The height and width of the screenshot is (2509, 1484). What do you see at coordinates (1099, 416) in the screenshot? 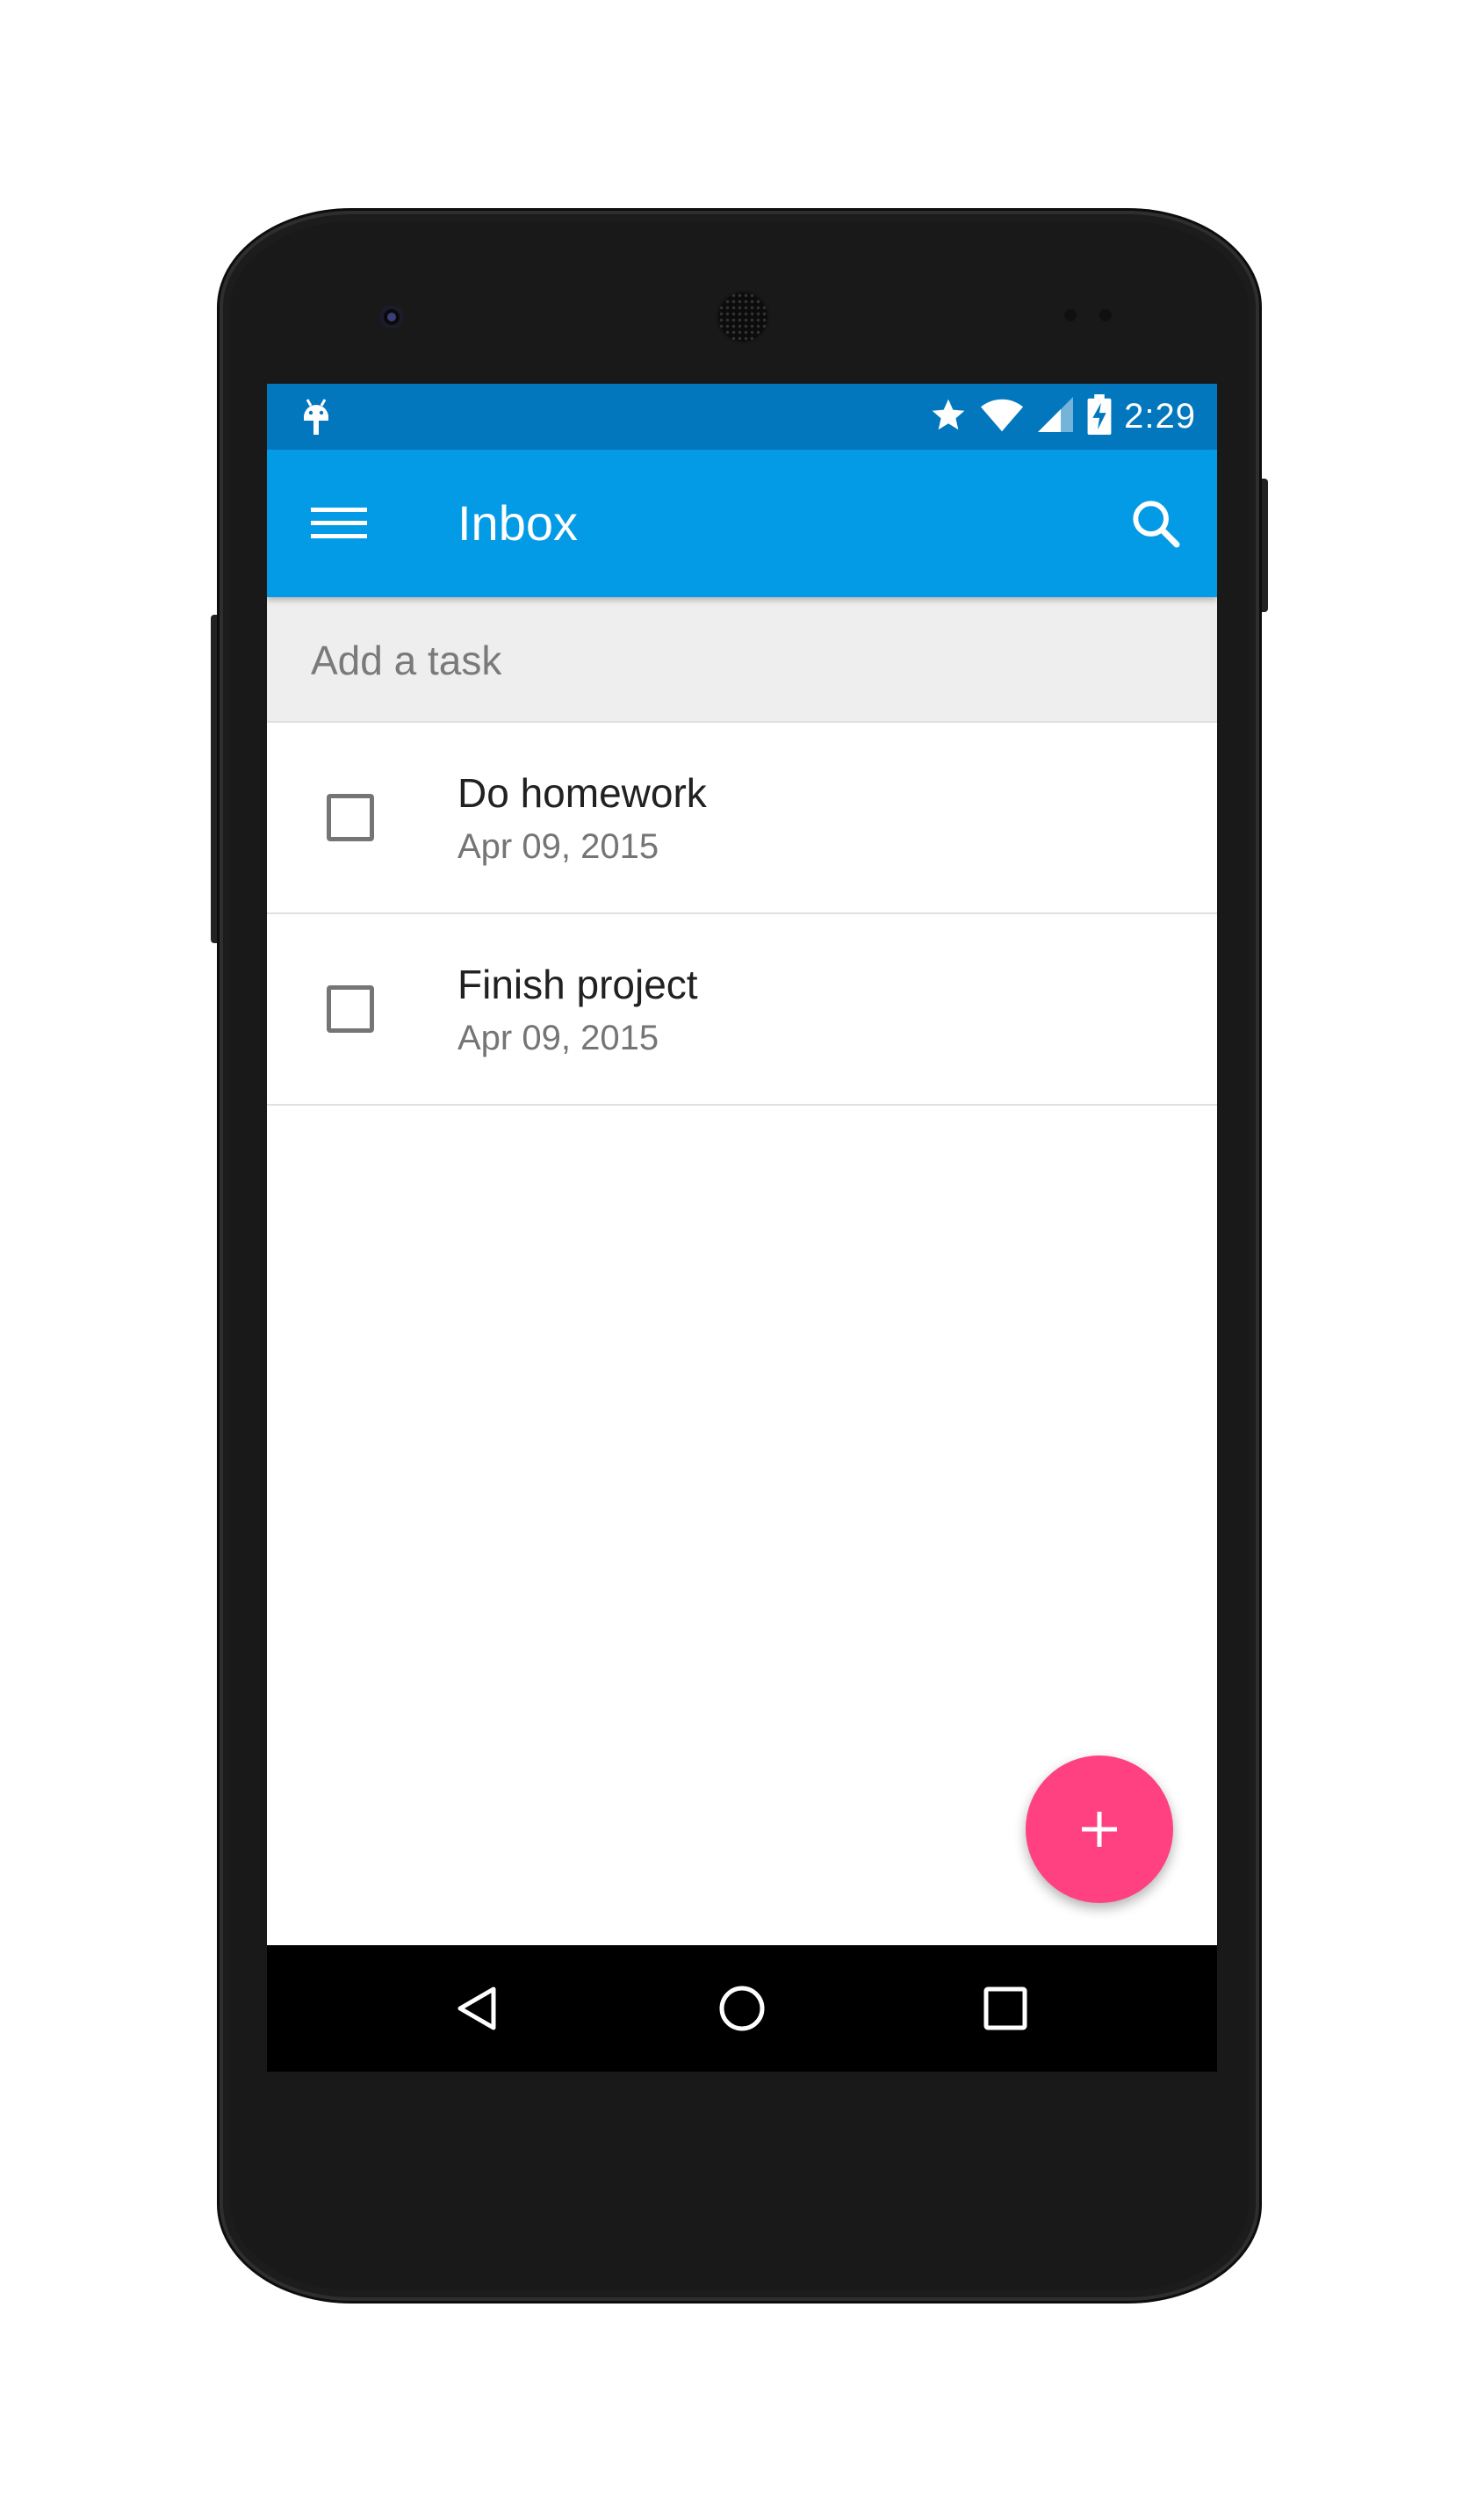
I see `battery-charging-icon` at bounding box center [1099, 416].